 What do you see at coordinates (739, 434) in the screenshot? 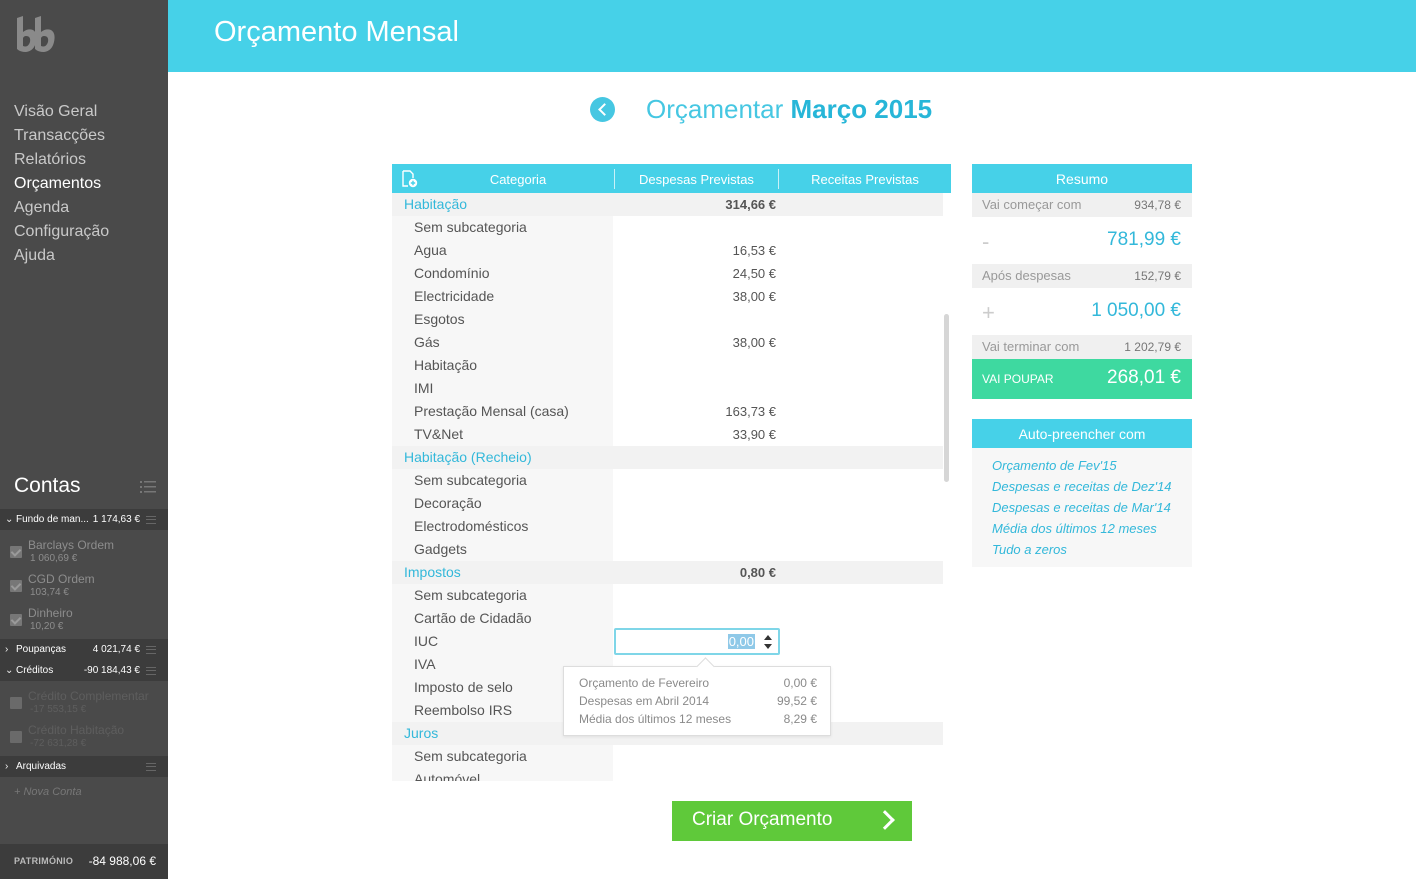
I see `expense-amount-cell: 33,90 €` at bounding box center [739, 434].